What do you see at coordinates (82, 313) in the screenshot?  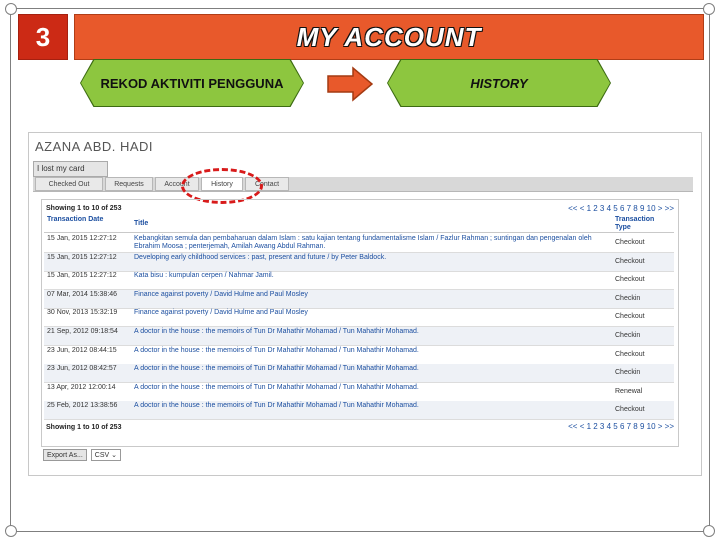 I see `cell-date: 30 Nov, 2013 15:32:19` at bounding box center [82, 313].